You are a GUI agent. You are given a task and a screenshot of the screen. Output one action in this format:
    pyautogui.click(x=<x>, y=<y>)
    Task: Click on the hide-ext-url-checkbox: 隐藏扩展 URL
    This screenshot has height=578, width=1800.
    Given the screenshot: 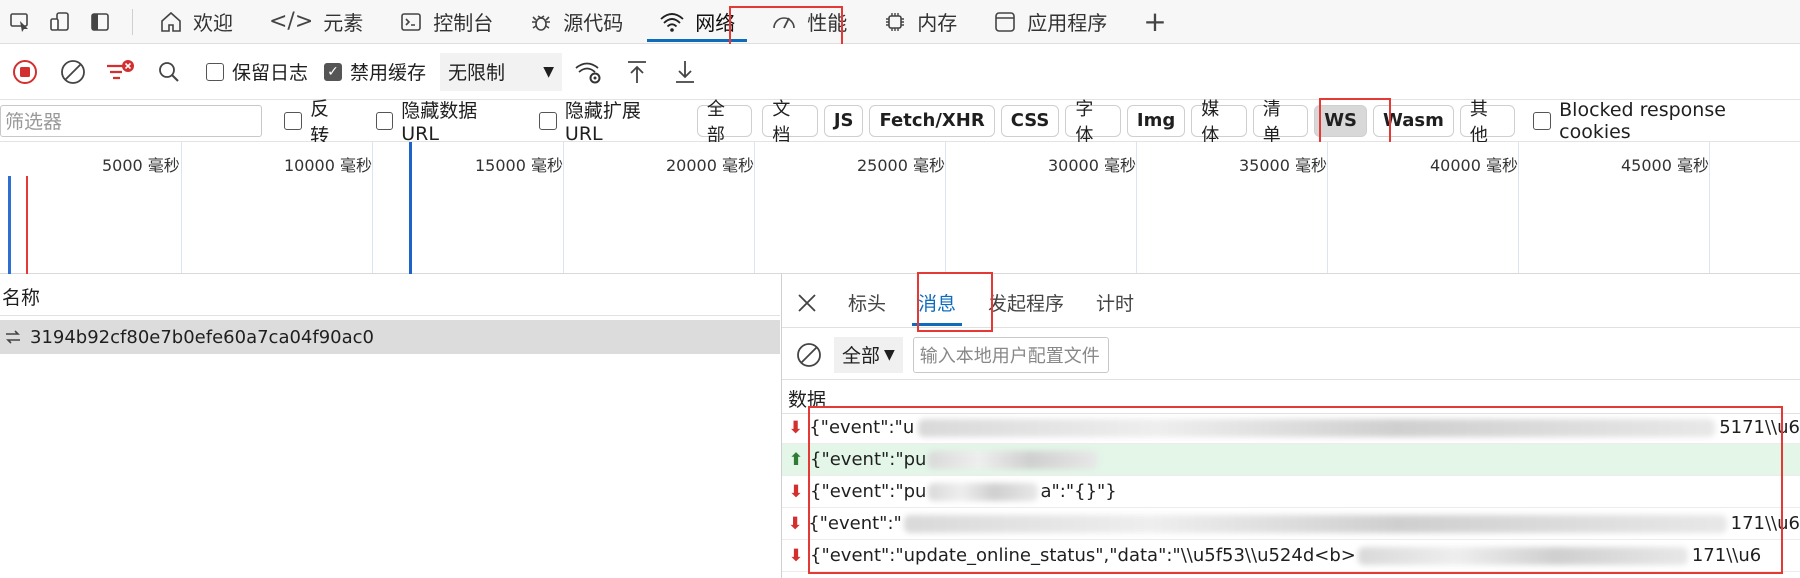 What is the action you would take?
    pyautogui.click(x=611, y=120)
    